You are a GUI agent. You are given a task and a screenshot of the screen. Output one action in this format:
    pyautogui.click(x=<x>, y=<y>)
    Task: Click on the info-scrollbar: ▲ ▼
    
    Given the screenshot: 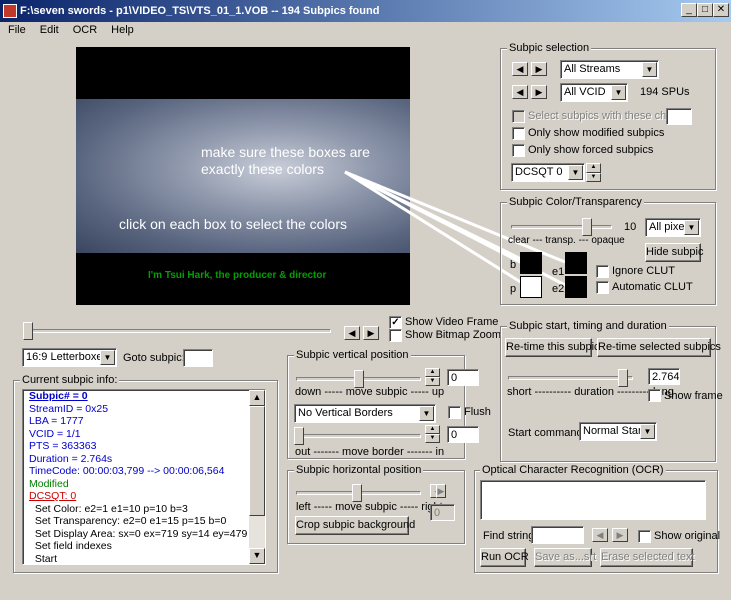 What is the action you would take?
    pyautogui.click(x=257, y=477)
    